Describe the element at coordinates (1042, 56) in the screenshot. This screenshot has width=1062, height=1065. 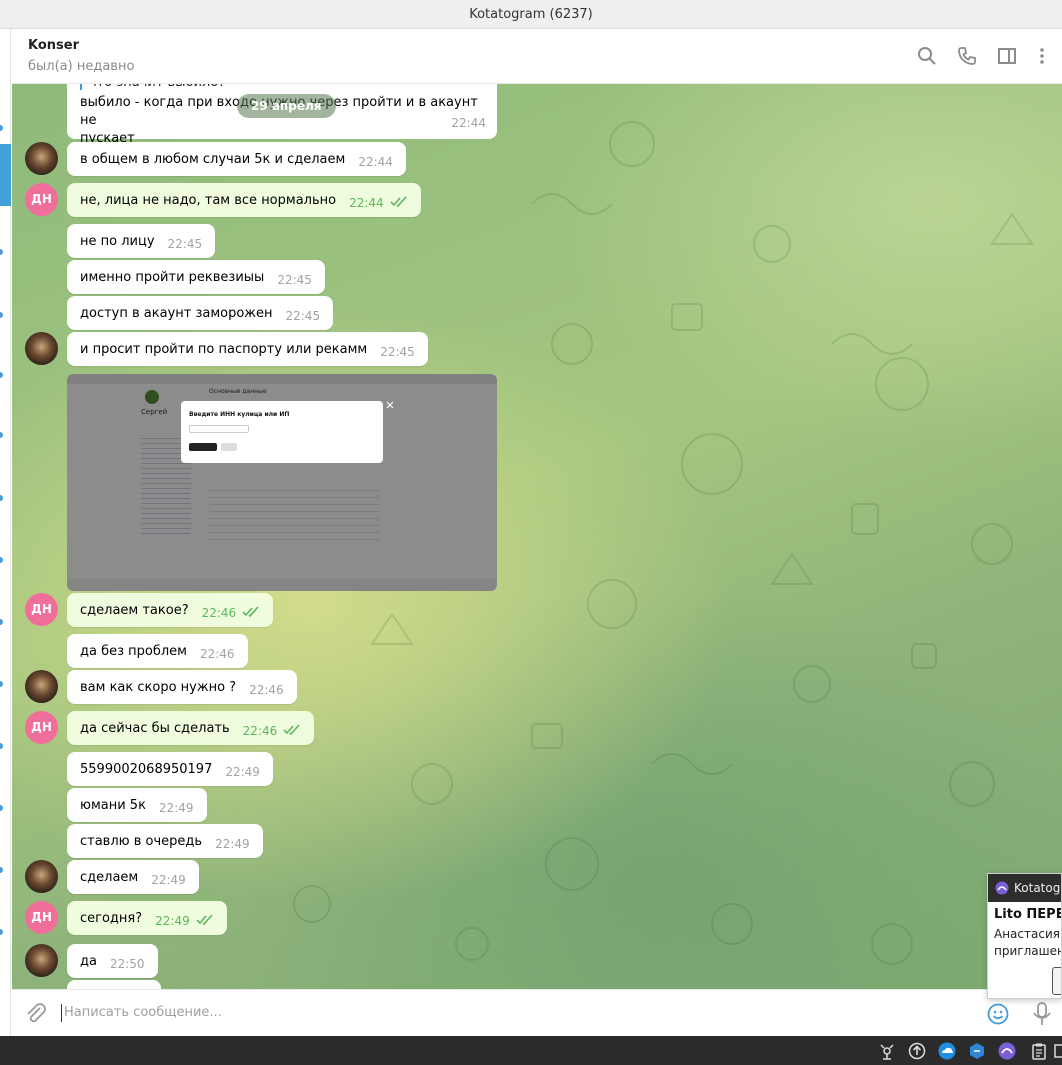
I see `more-vert-icon` at that location.